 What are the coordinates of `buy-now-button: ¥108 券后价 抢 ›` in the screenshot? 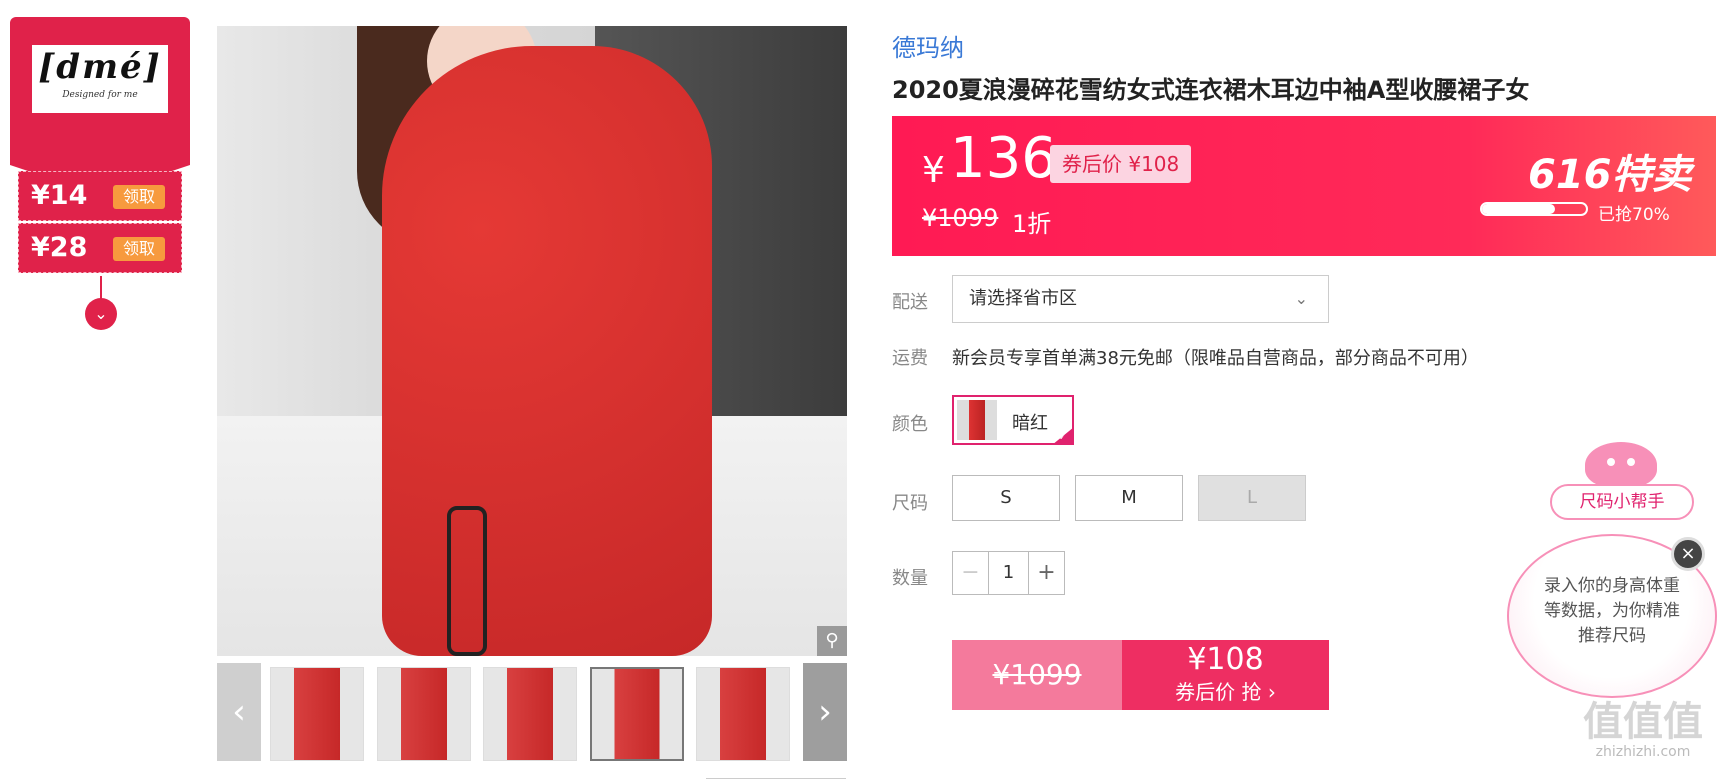 It's located at (1225, 675).